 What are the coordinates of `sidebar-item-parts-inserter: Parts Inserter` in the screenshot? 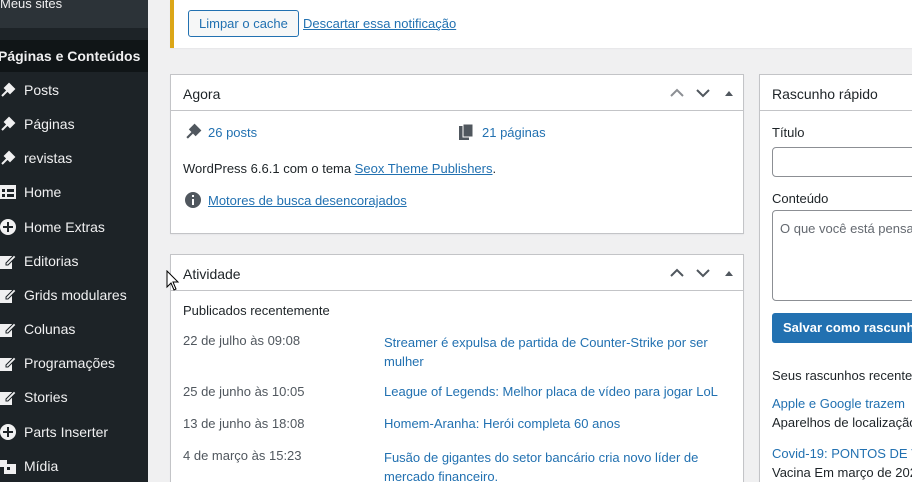 It's located at (74, 432).